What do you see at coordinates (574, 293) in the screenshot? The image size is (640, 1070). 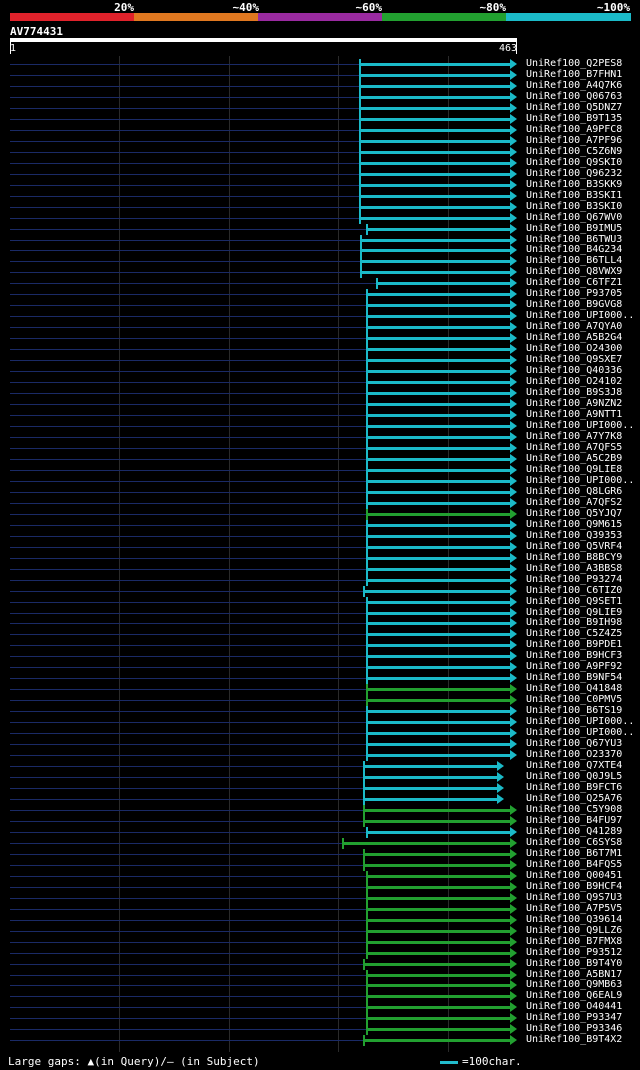 I see `hit-label: UniRef100_P93705` at bounding box center [574, 293].